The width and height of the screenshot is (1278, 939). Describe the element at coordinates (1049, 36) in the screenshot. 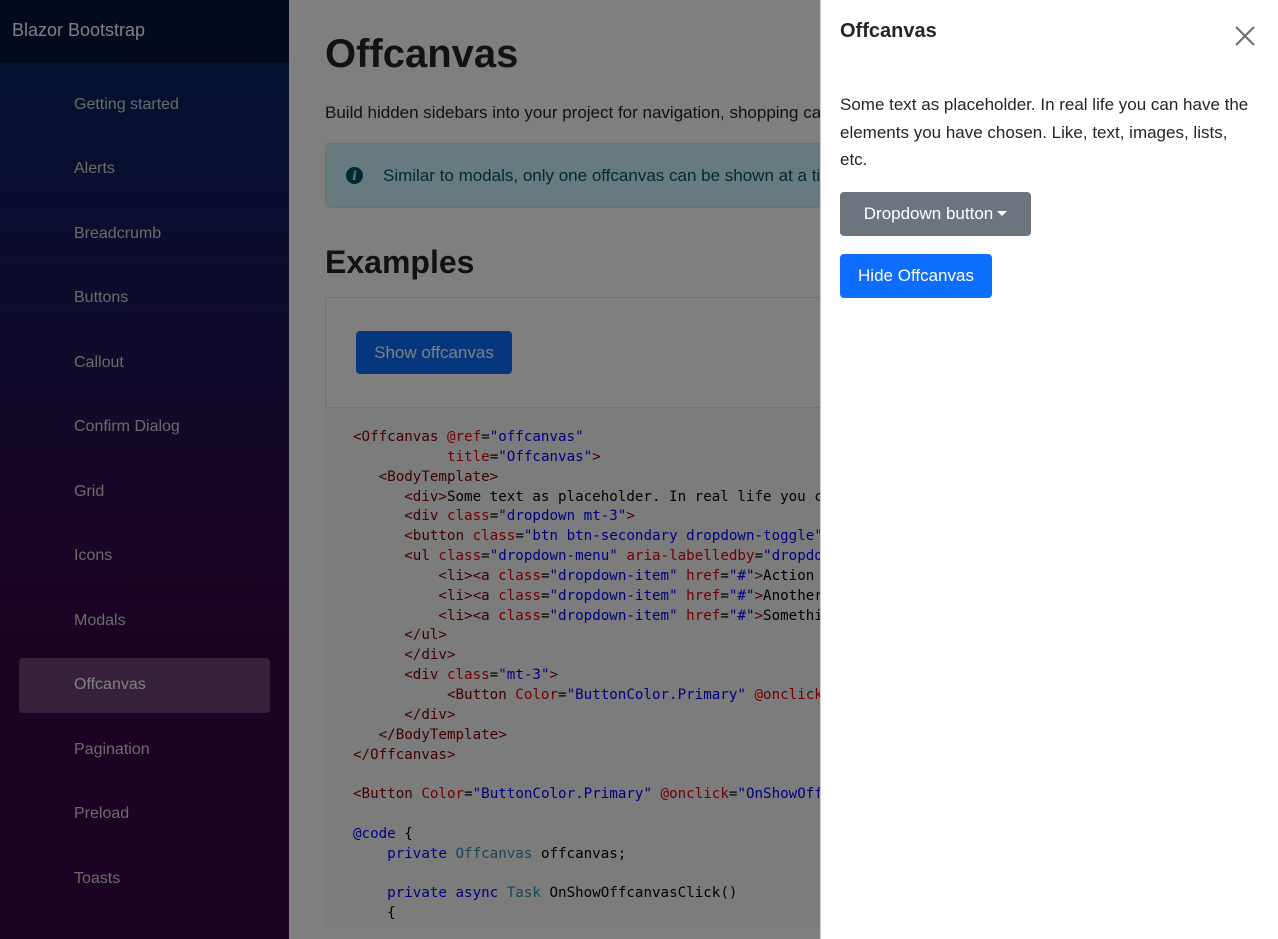

I see `offcanvas-header: Offcanvas` at that location.